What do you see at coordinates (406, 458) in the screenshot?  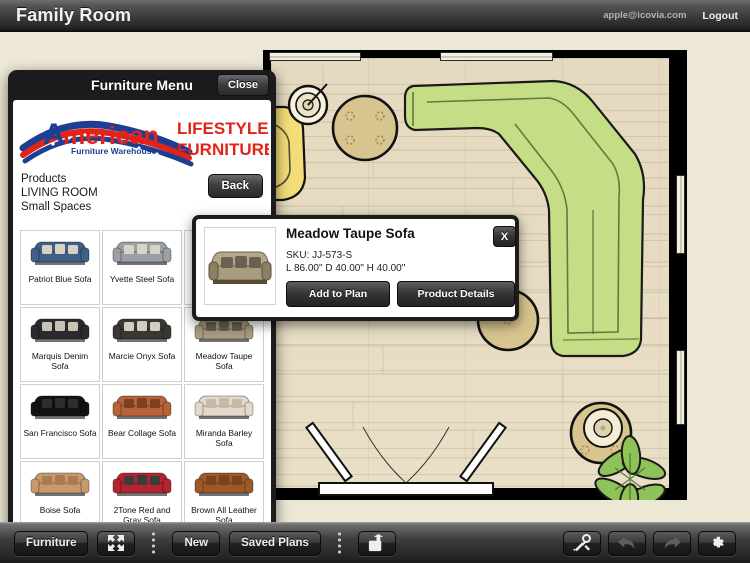 I see `double-door-bottom` at bounding box center [406, 458].